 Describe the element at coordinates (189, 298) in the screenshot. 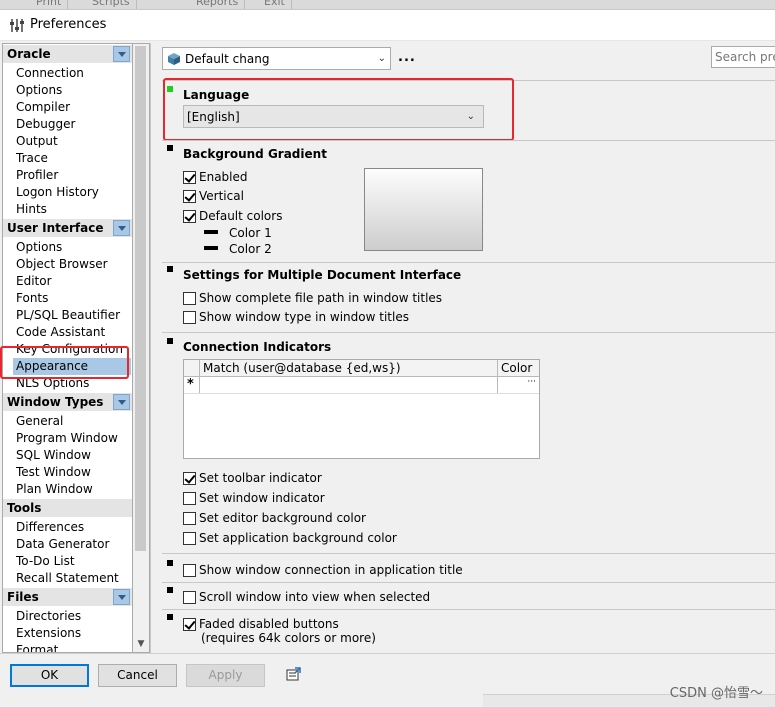

I see `show-path-checkbox` at that location.